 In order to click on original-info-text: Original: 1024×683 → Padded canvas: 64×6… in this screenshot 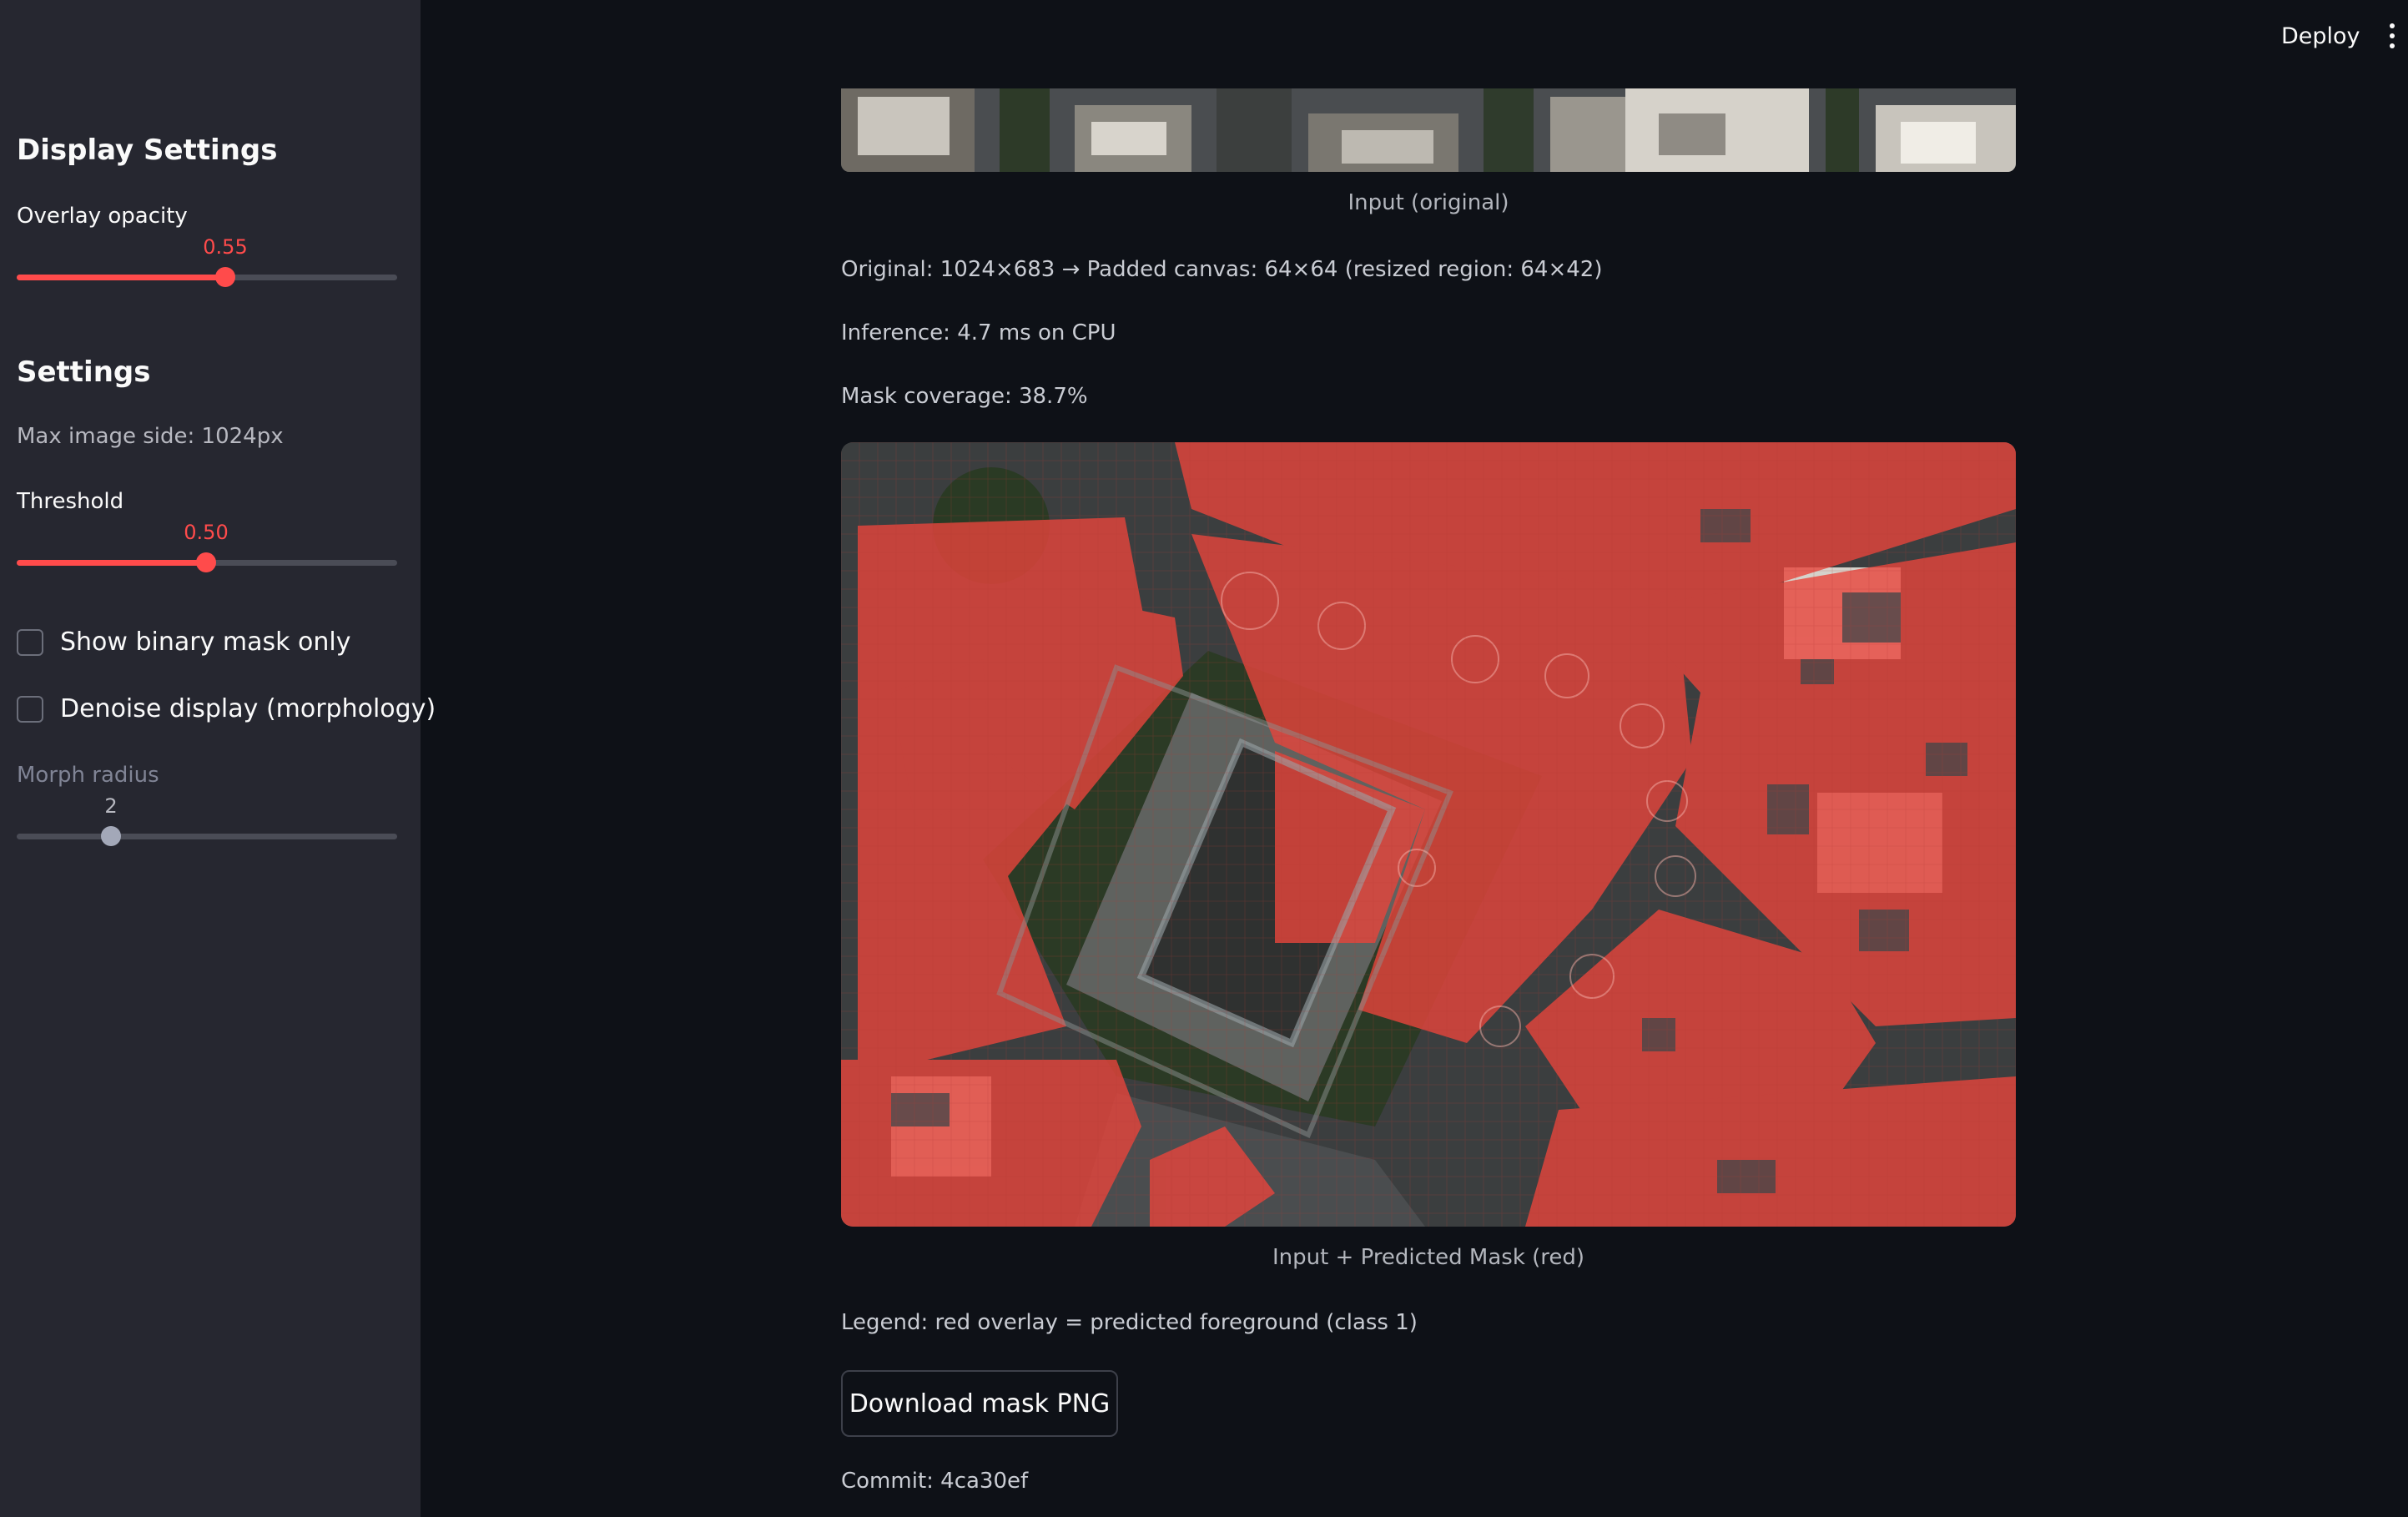, I will do `click(1222, 269)`.